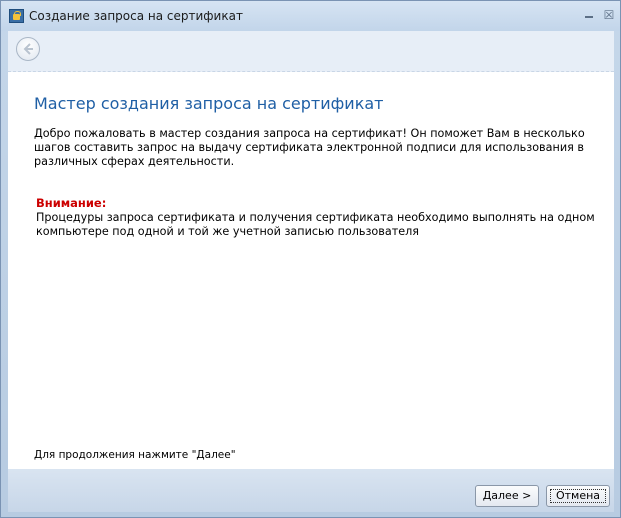 The height and width of the screenshot is (518, 621). Describe the element at coordinates (136, 16) in the screenshot. I see `window-title: Создание запроса на сертификат` at that location.